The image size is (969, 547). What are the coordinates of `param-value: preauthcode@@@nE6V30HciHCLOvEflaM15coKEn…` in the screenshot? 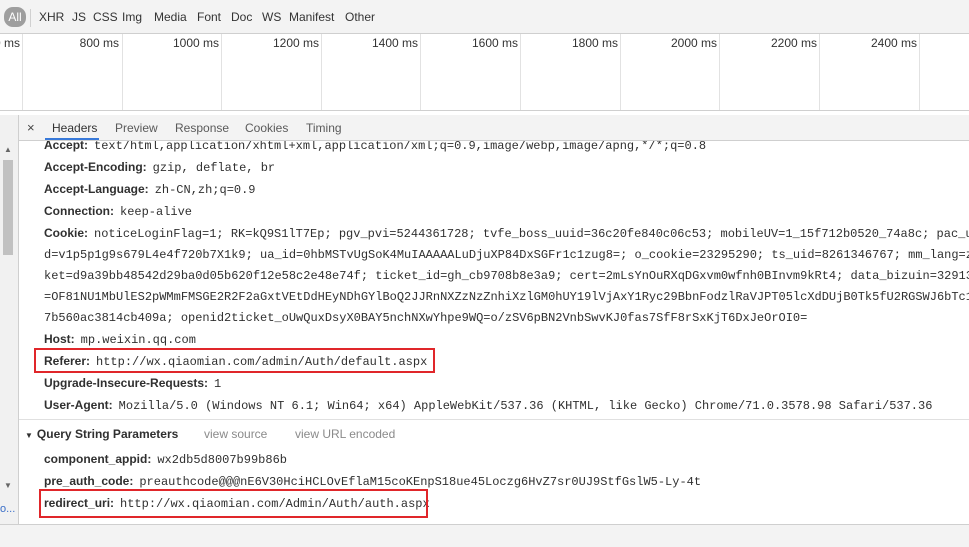 It's located at (420, 482).